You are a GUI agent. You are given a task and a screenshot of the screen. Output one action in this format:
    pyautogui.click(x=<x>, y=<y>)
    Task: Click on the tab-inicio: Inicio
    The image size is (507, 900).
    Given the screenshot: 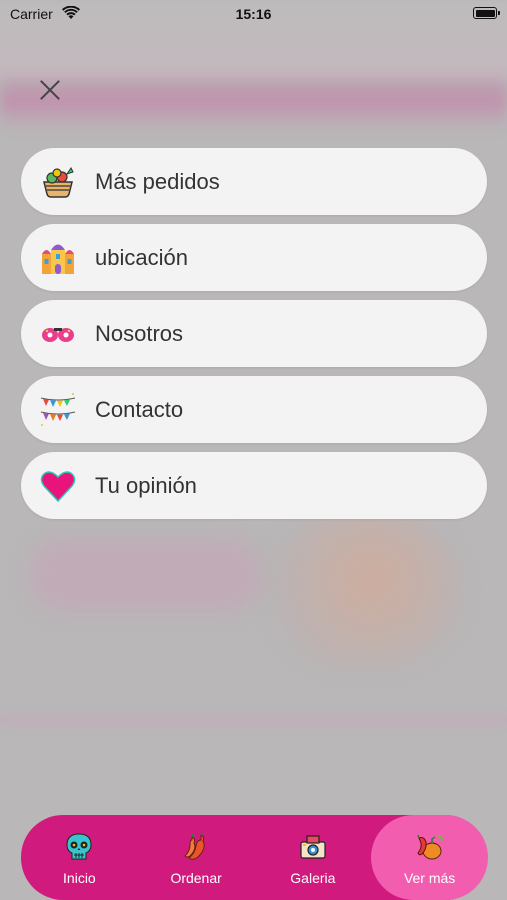 What is the action you would take?
    pyautogui.click(x=79, y=857)
    